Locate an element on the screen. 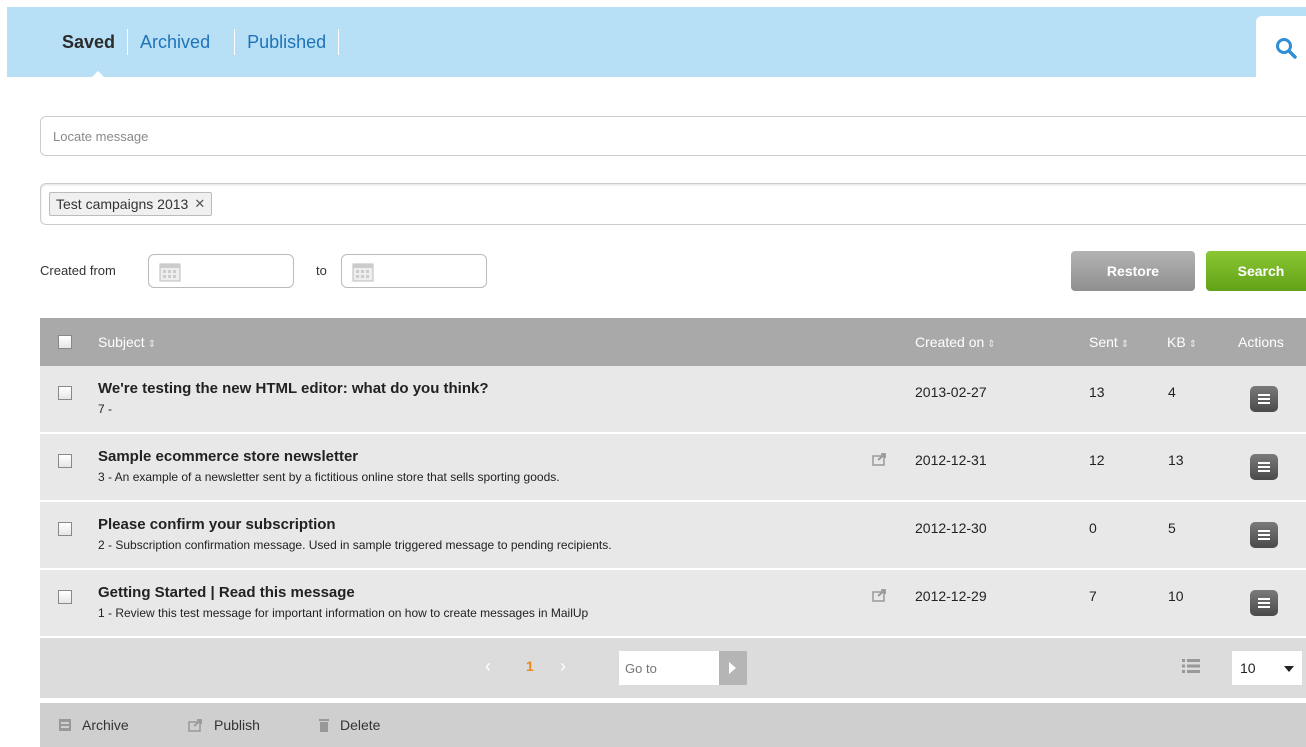 This screenshot has width=1306, height=747. filter-tag: Test campaigns 2013 ✕ is located at coordinates (131, 204).